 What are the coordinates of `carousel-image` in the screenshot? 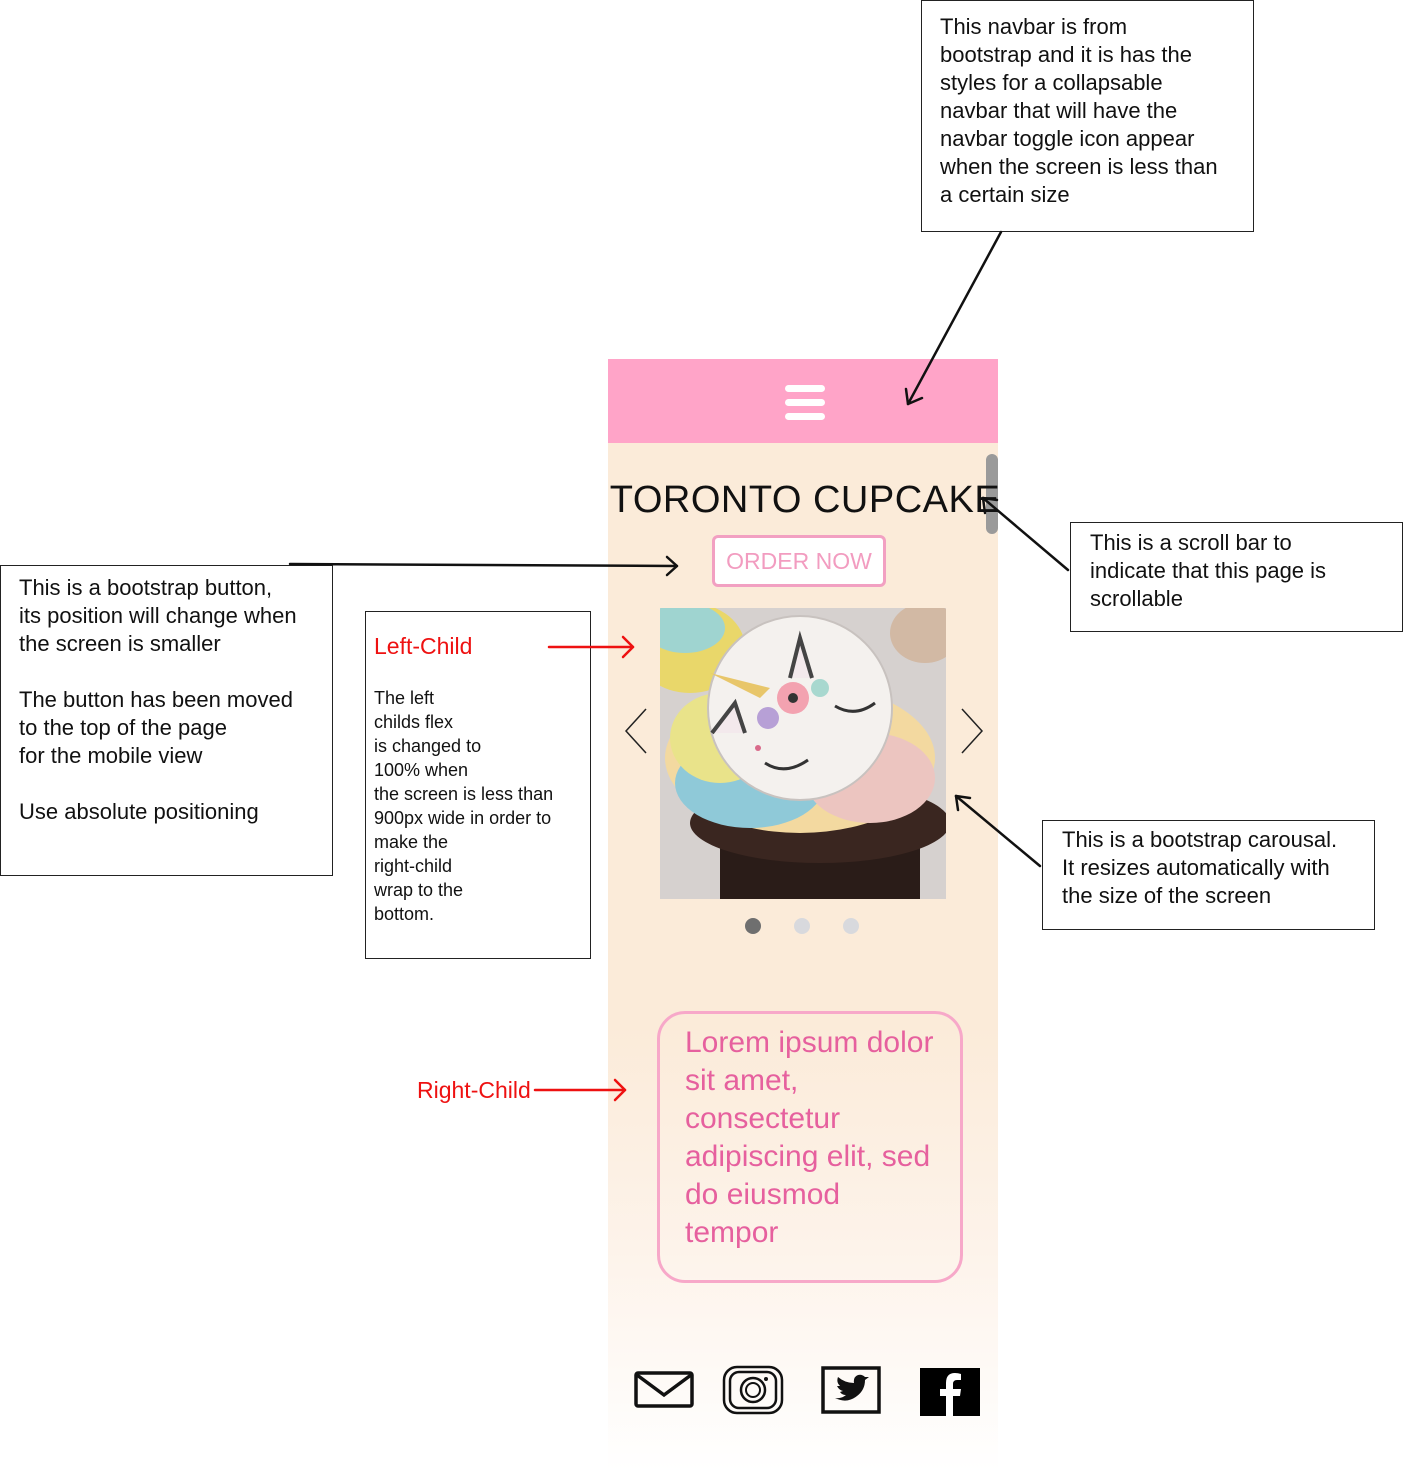 It's located at (803, 753).